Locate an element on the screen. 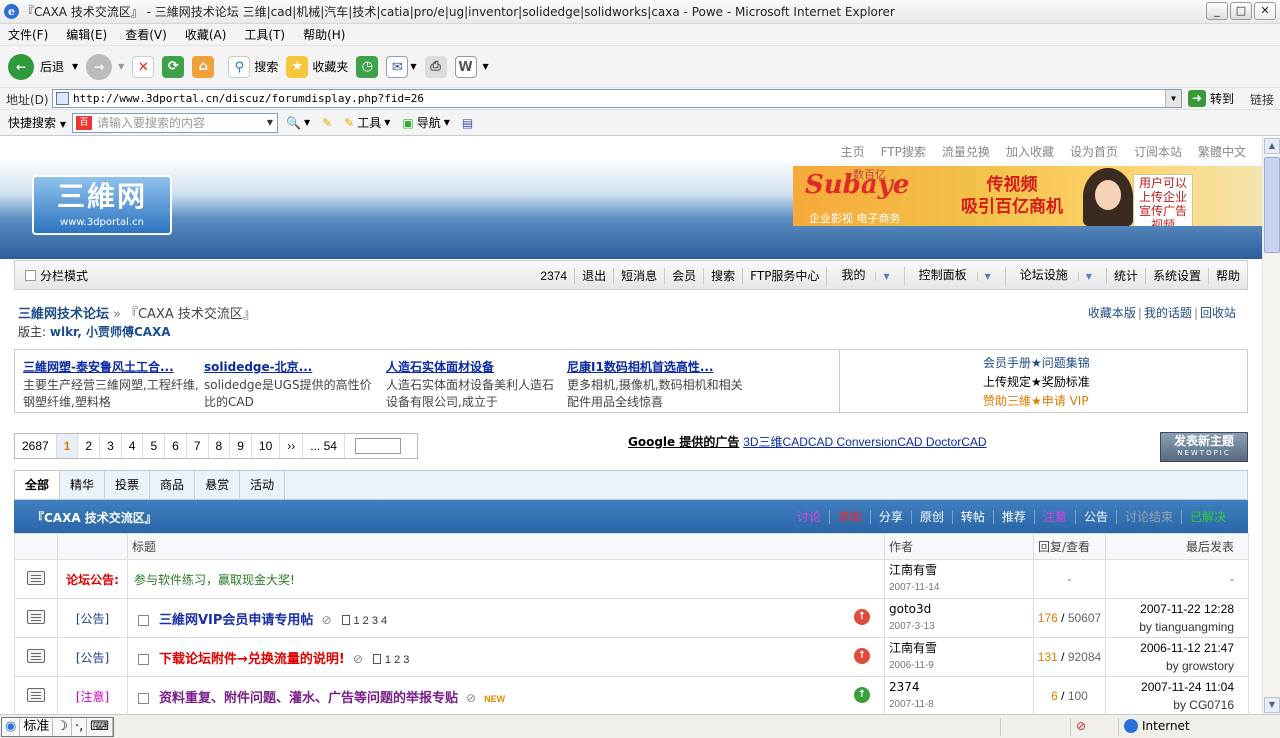 This screenshot has width=1280, height=738. sponsor-vip-link: 赞助三維★申请 VIP is located at coordinates (1036, 401).